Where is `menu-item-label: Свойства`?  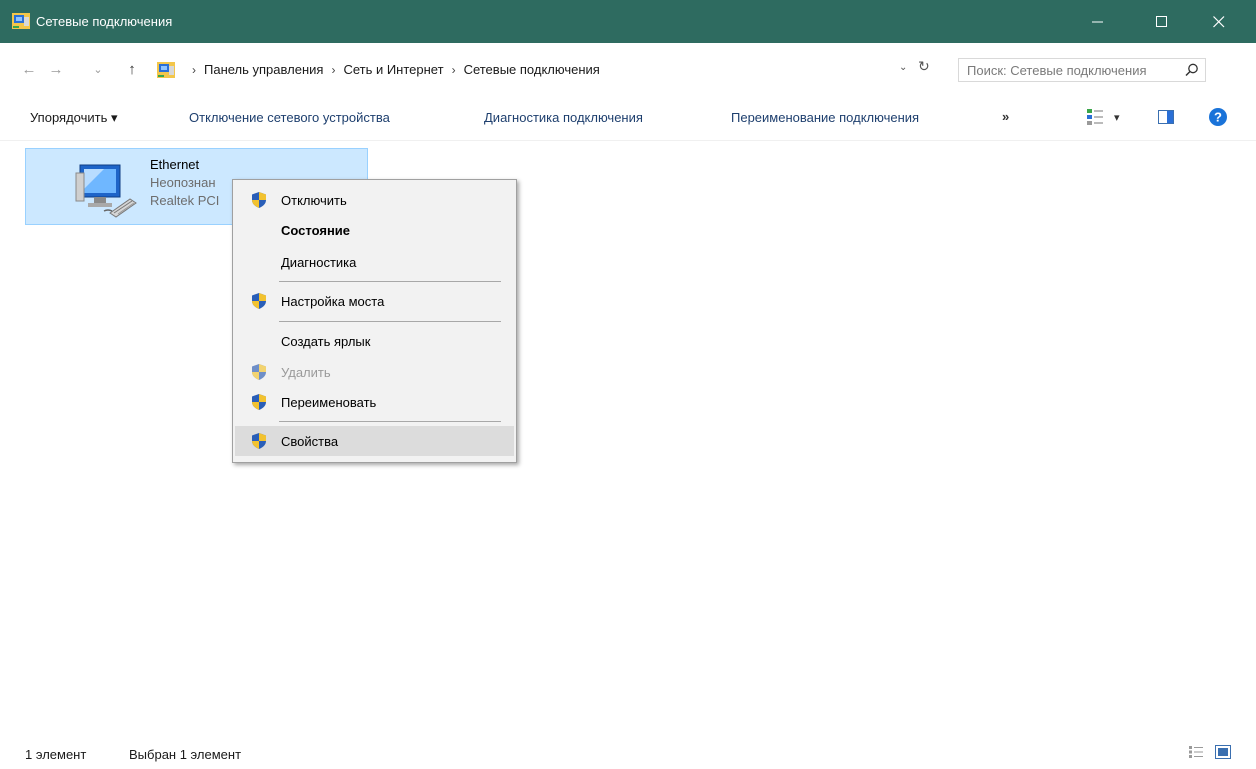
menu-item-label: Свойства is located at coordinates (310, 441).